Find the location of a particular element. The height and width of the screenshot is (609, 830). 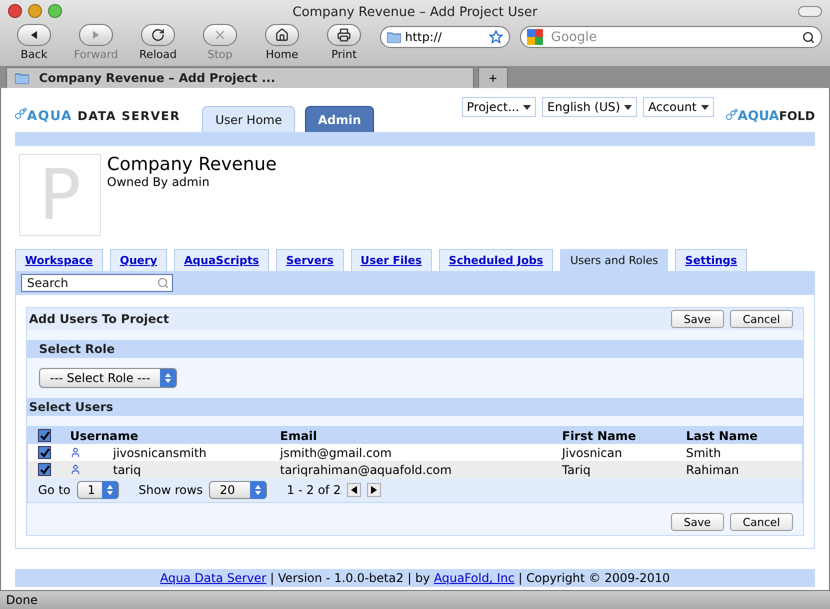

project-name: Company Revenue is located at coordinates (192, 164).